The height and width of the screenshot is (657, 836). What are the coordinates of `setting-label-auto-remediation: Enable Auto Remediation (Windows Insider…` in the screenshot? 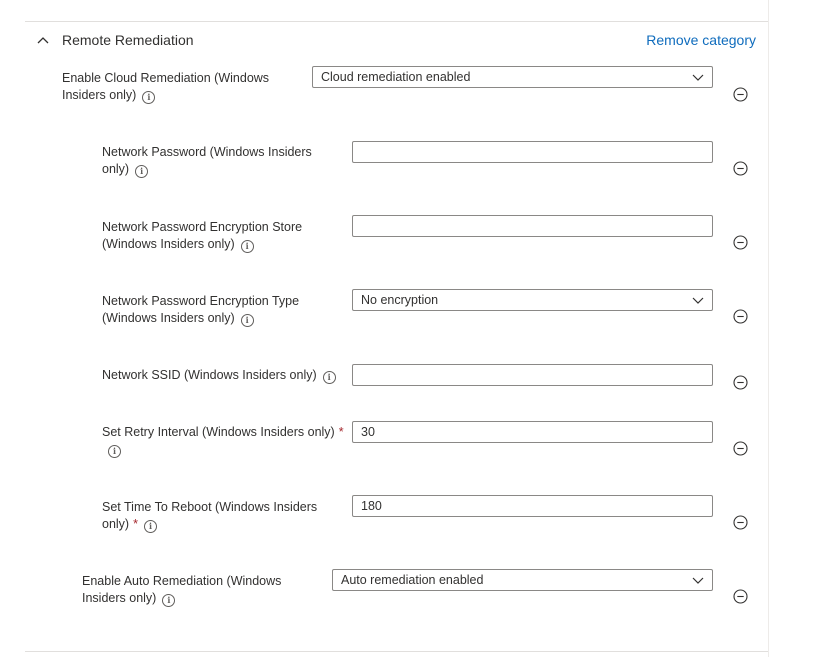 It's located at (182, 590).